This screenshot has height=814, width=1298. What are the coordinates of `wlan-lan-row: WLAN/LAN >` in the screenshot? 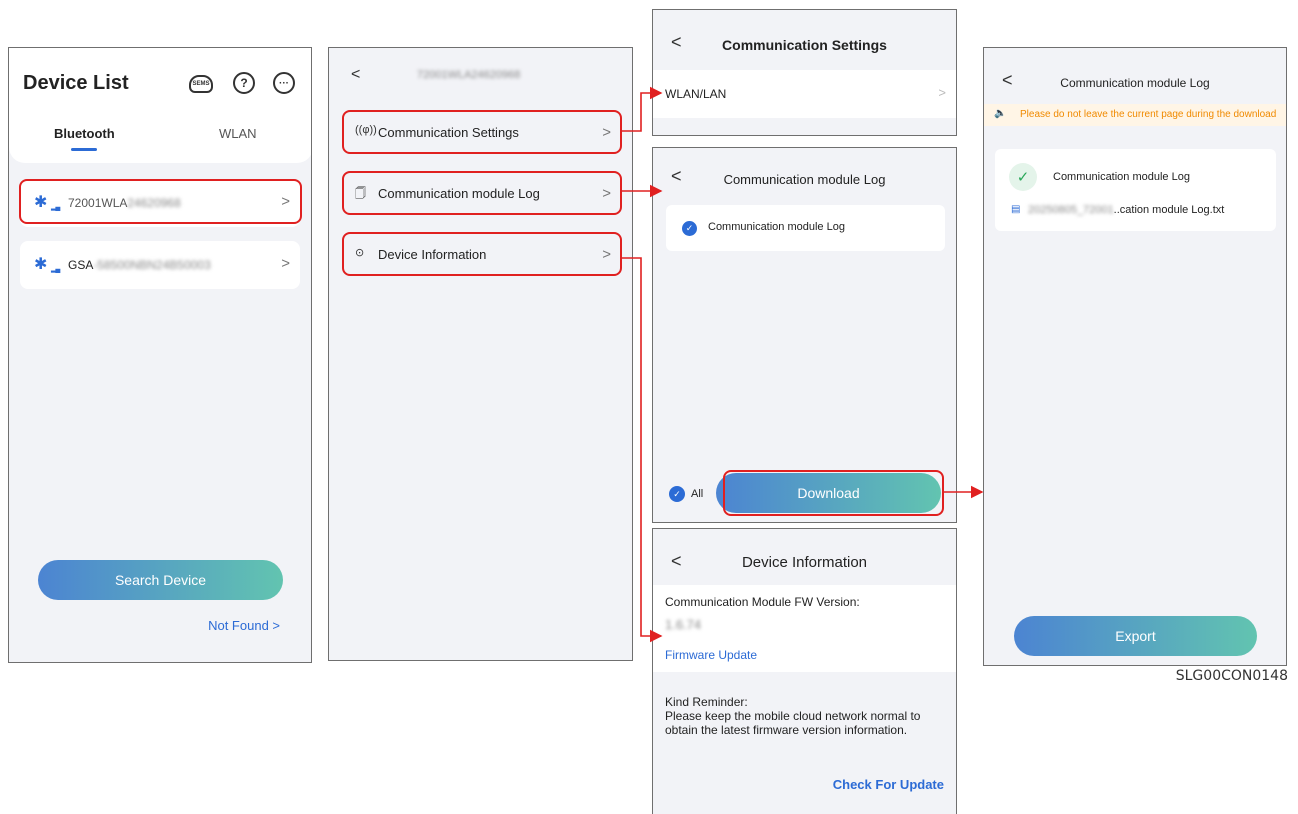 It's located at (804, 94).